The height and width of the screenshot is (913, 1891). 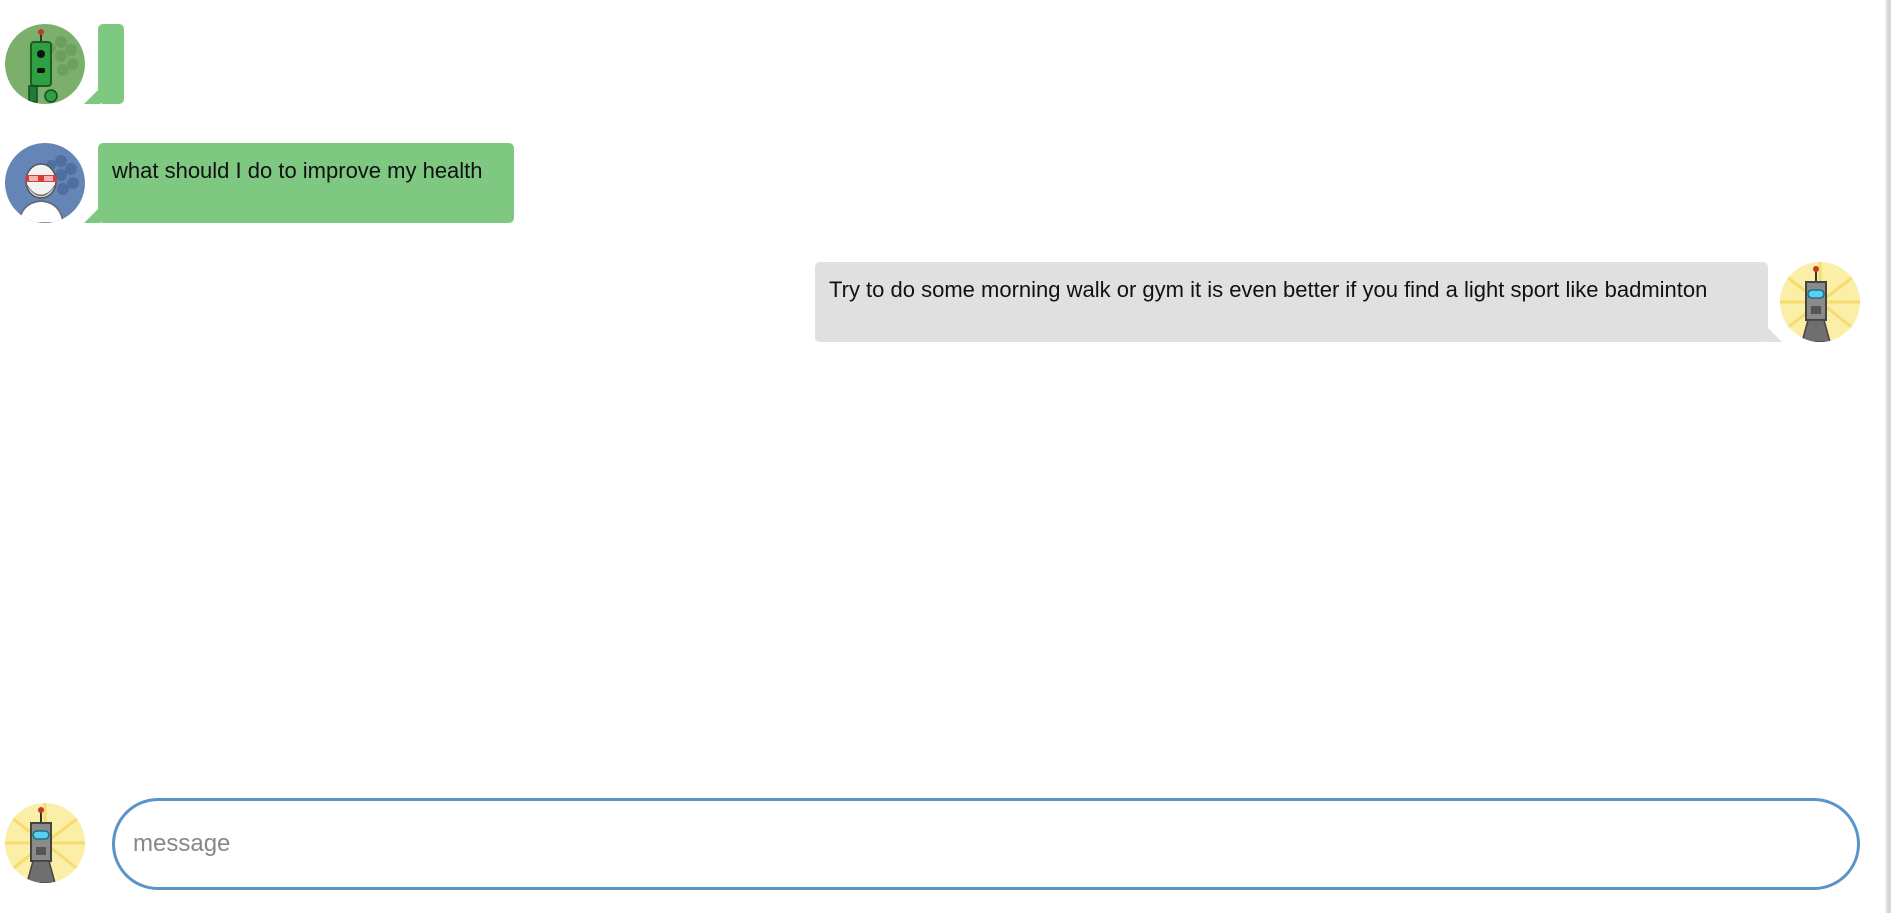 What do you see at coordinates (45, 64) in the screenshot?
I see `green-robot-icon` at bounding box center [45, 64].